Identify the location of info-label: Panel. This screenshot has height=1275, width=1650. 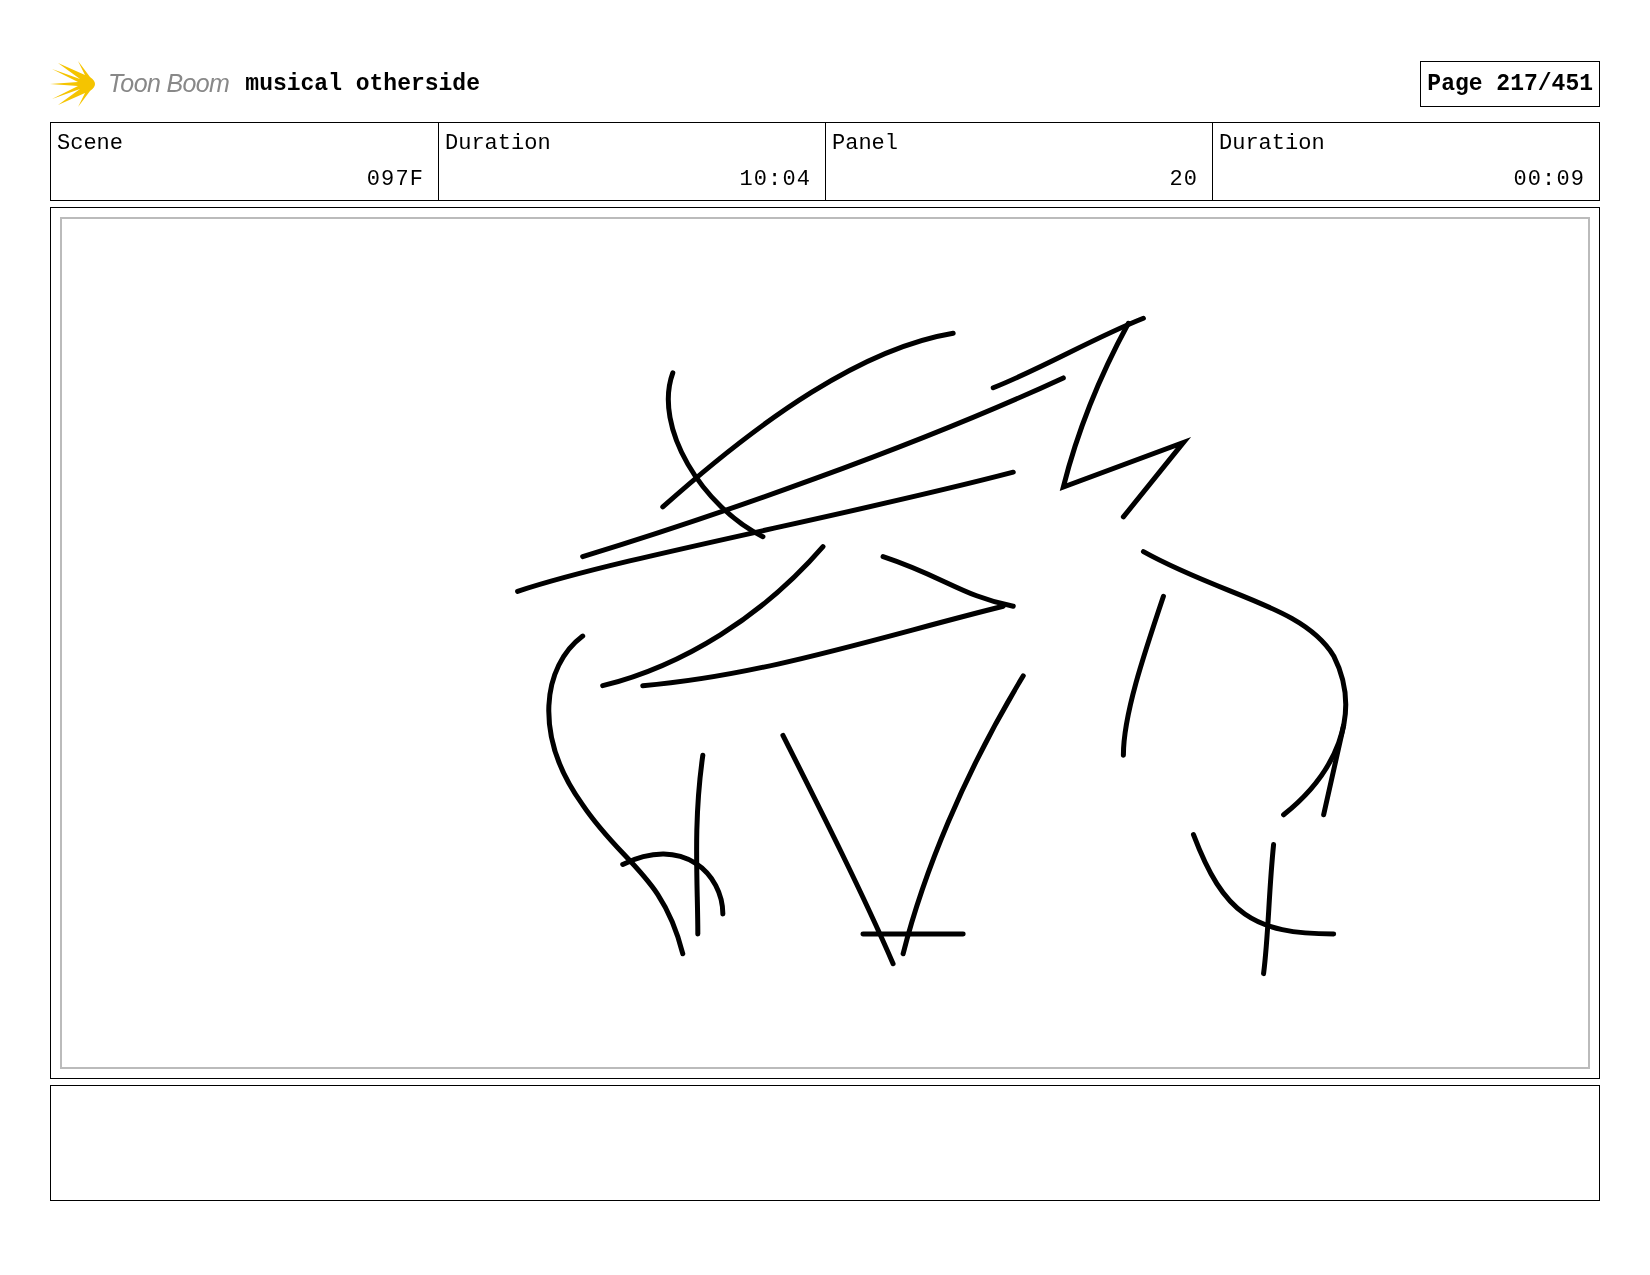
(865, 144).